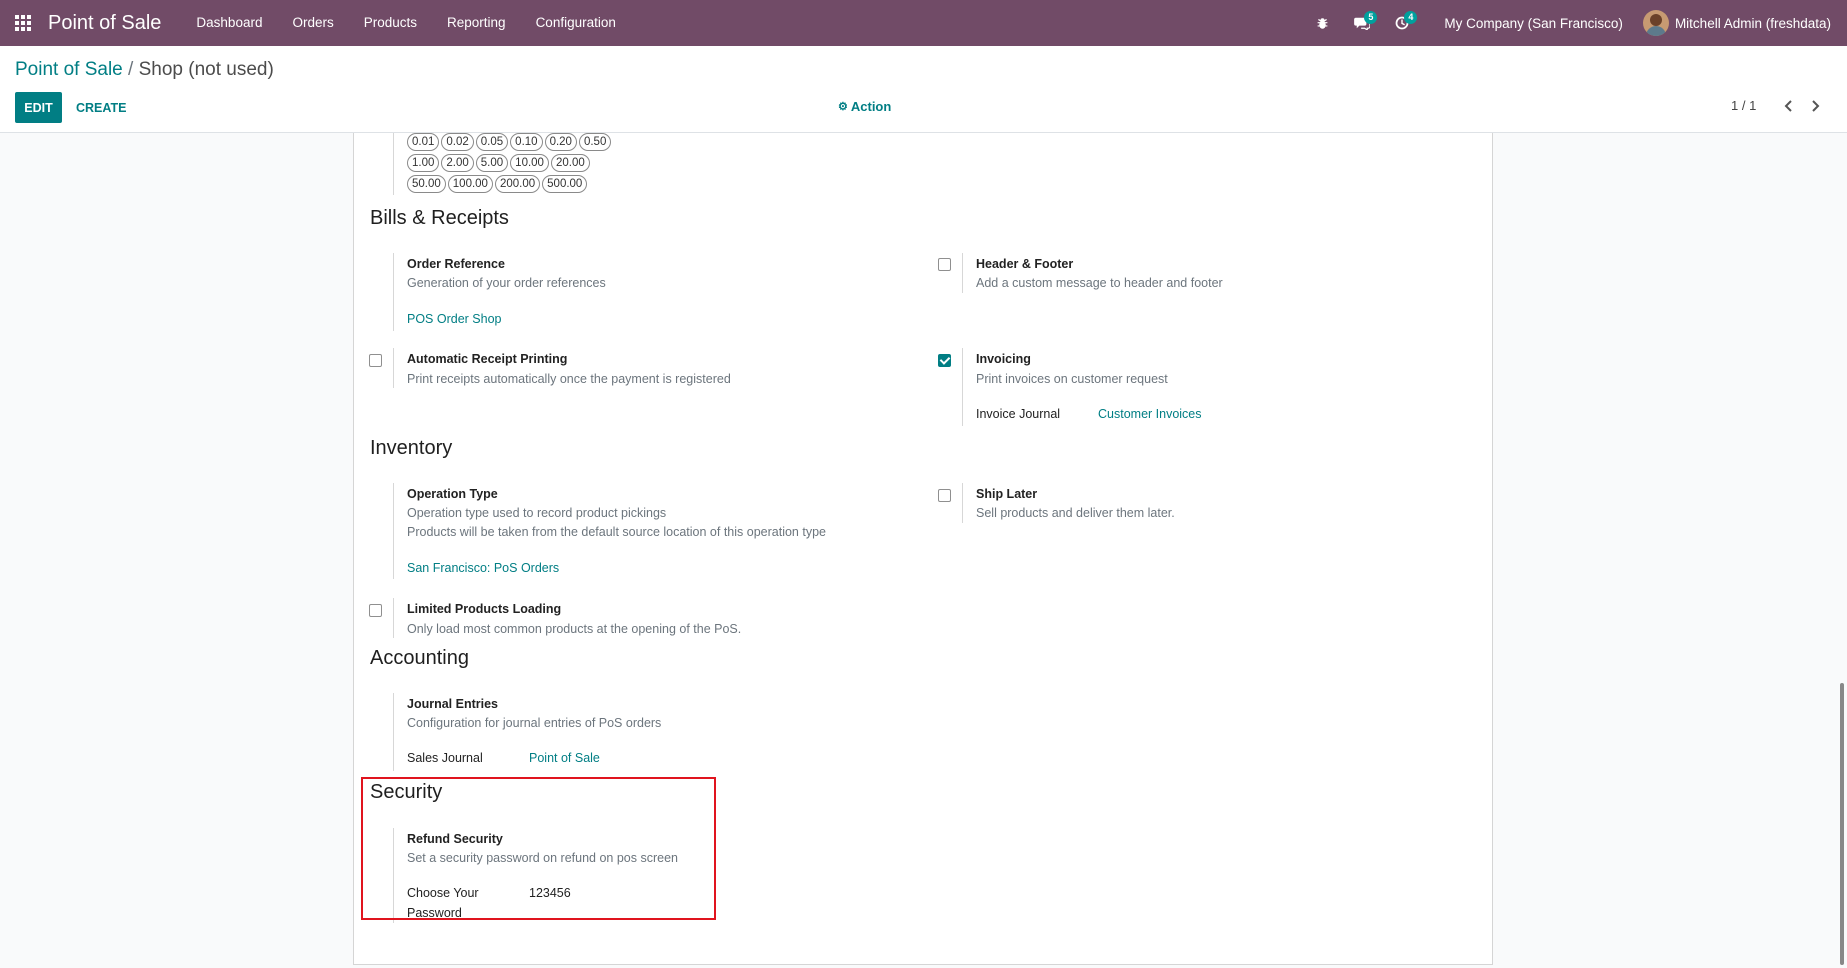 The width and height of the screenshot is (1847, 968). What do you see at coordinates (1788, 106) in the screenshot?
I see `pager-previous-icon` at bounding box center [1788, 106].